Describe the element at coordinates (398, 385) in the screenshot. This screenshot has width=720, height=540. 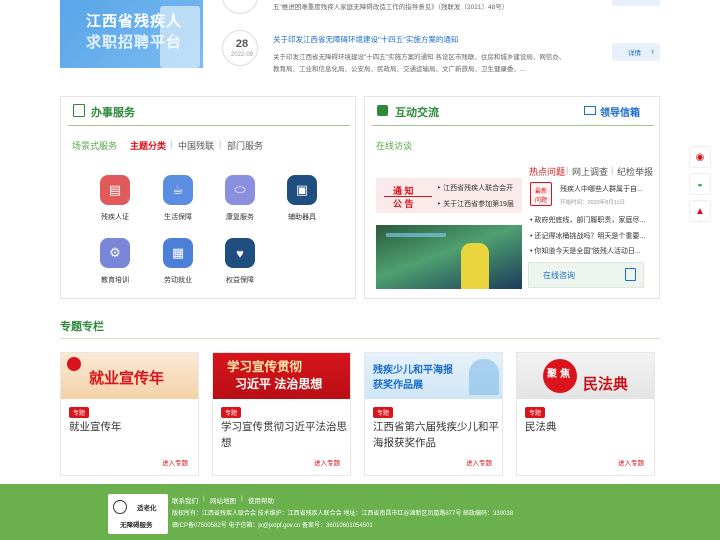
I see `topic-image-text: 获奖作品展` at that location.